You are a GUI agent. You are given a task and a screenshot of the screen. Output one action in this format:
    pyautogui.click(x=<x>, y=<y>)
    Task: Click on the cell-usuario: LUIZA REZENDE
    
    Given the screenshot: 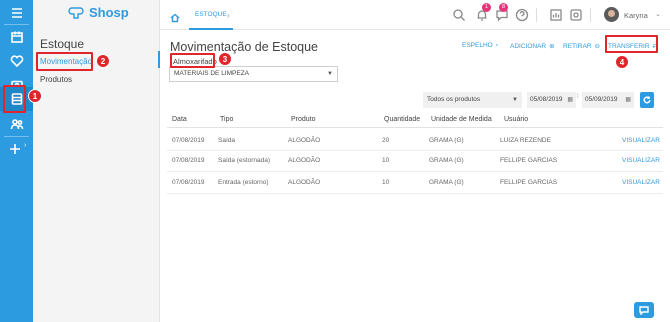 What is the action you would take?
    pyautogui.click(x=525, y=140)
    